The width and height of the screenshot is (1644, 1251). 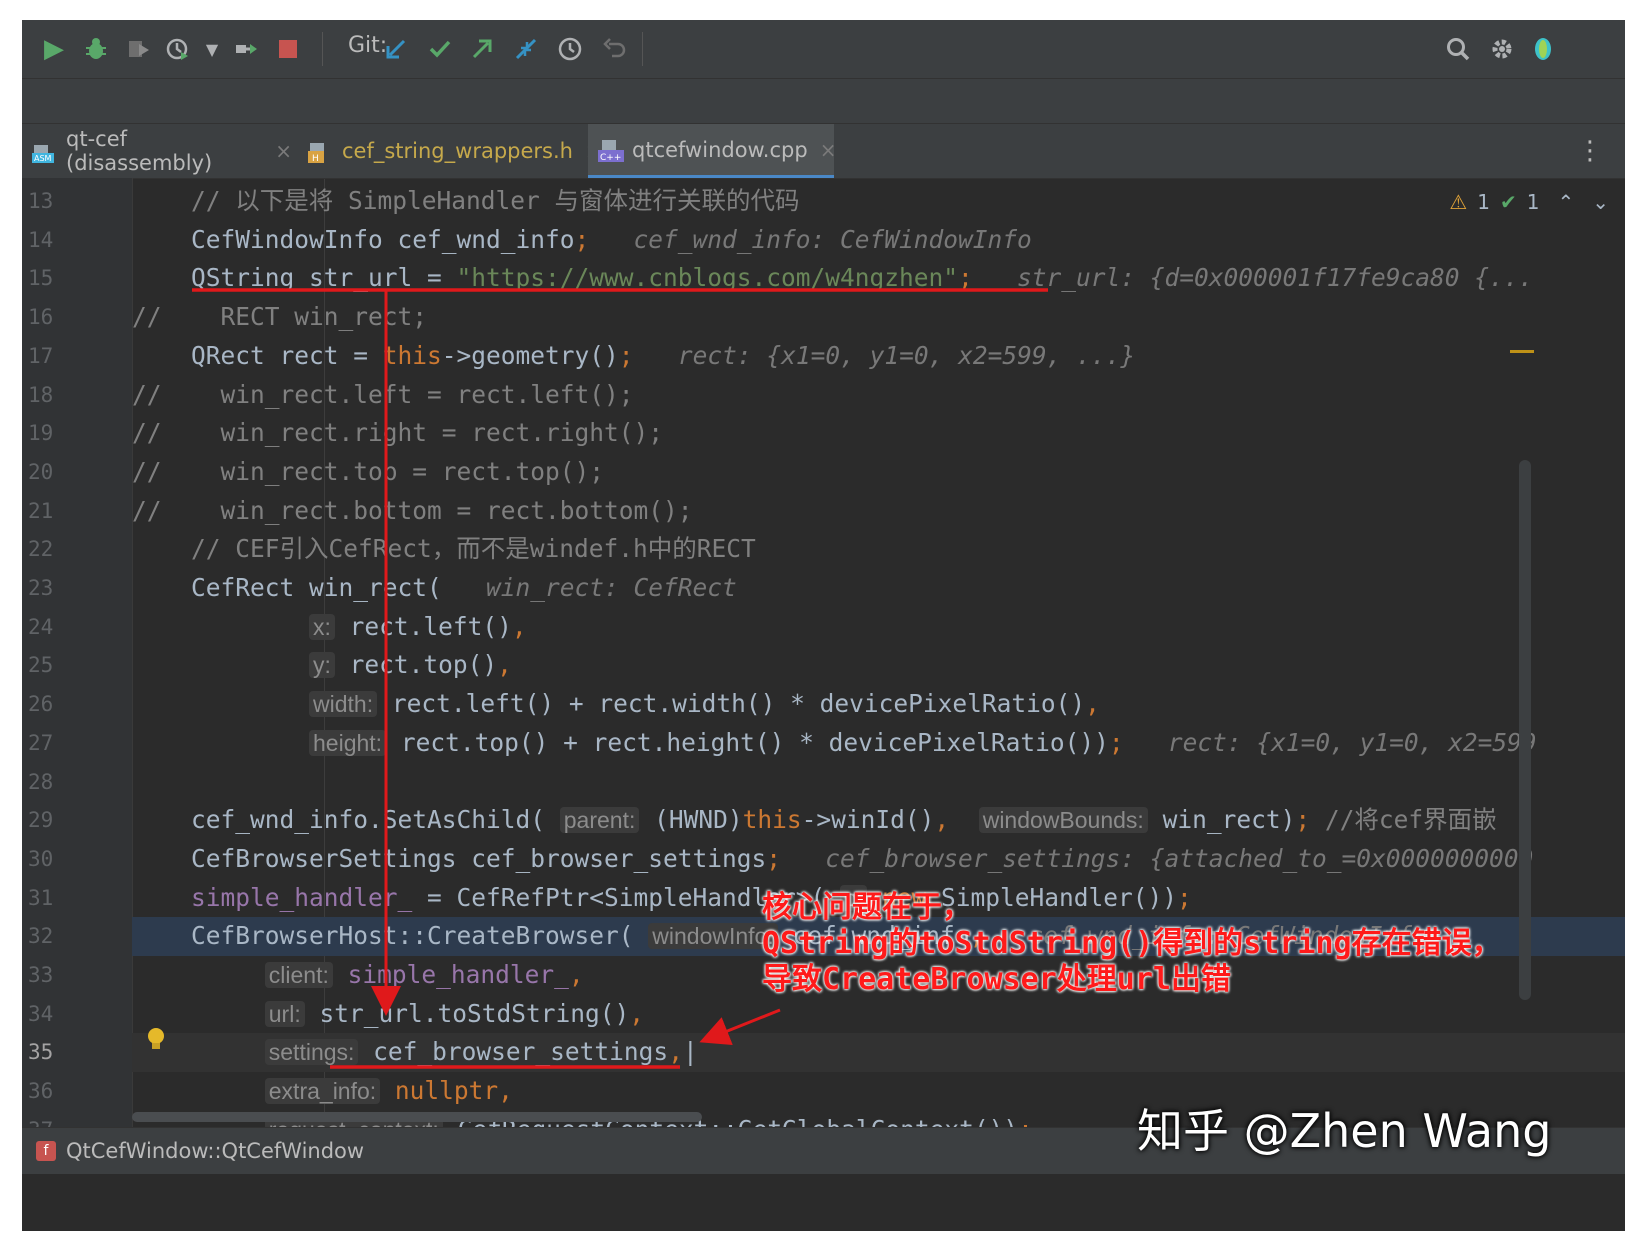 I want to click on more-tabs-icon: ⋮, so click(x=1590, y=151).